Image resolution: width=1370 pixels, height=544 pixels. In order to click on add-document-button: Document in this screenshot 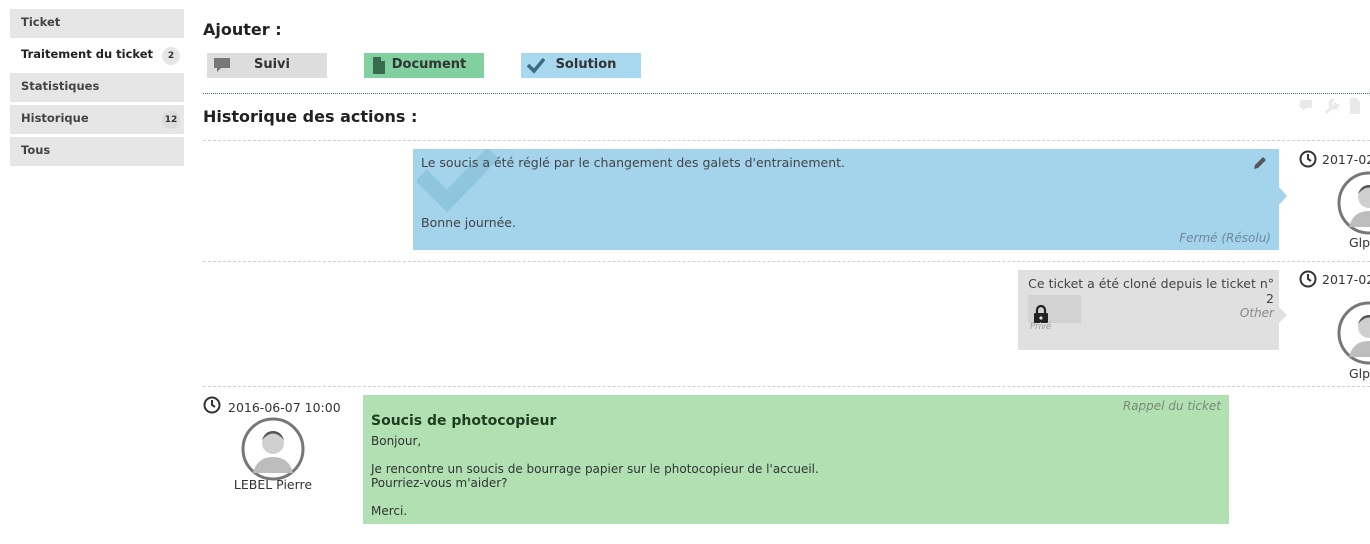, I will do `click(424, 65)`.